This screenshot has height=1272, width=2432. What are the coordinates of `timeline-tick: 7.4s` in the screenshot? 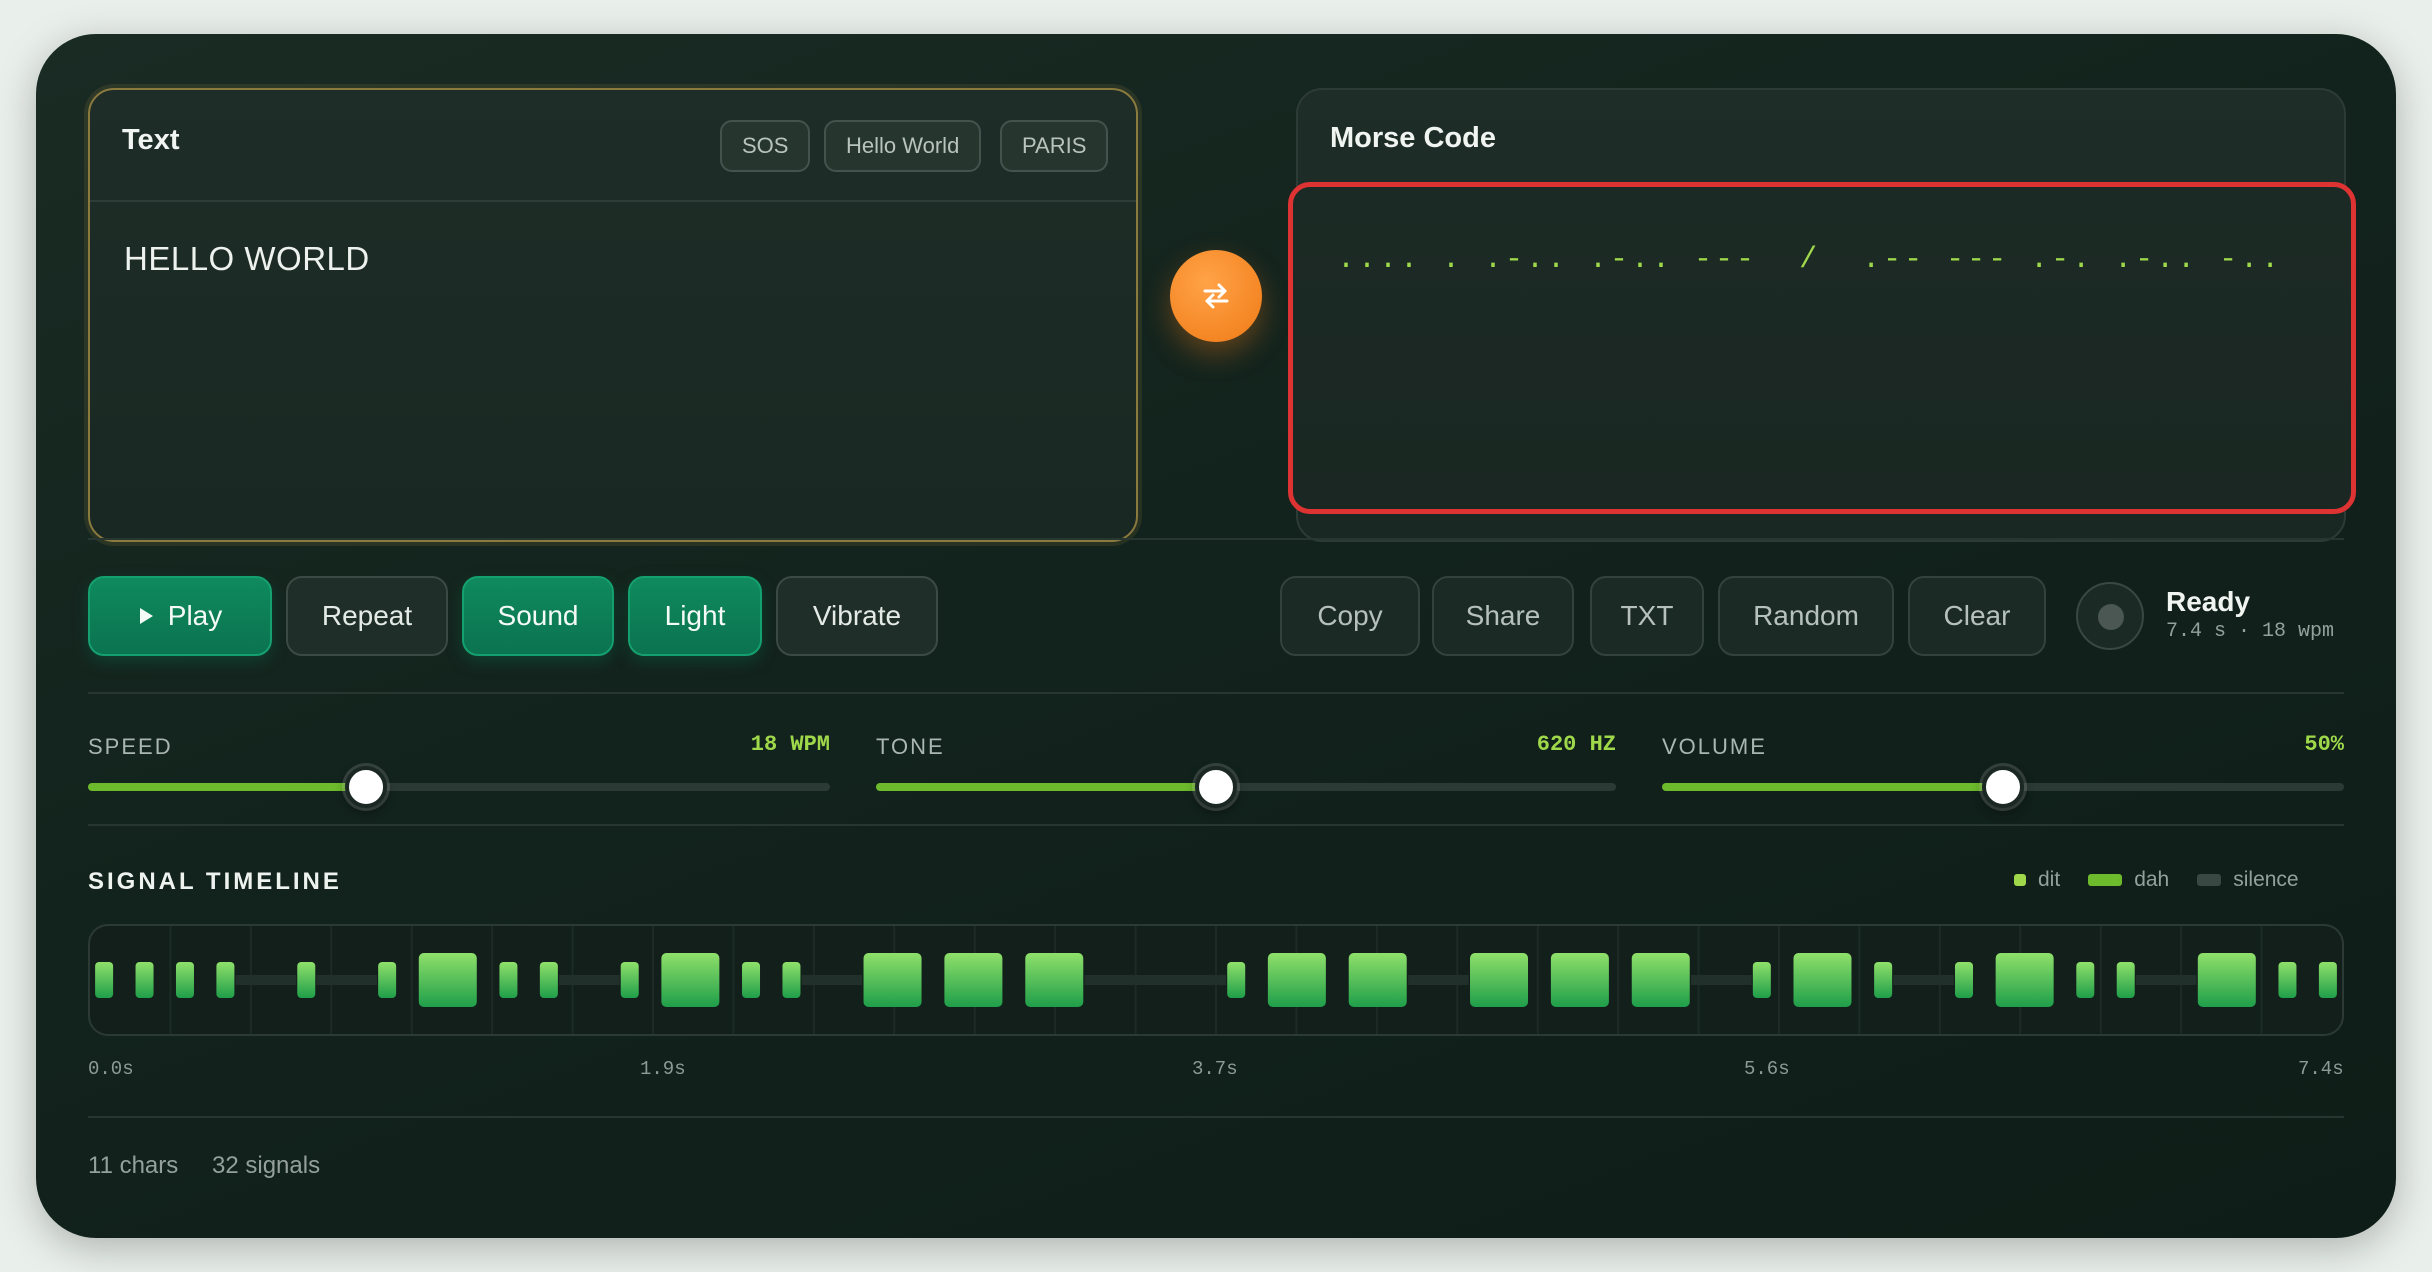 It's located at (2321, 1069).